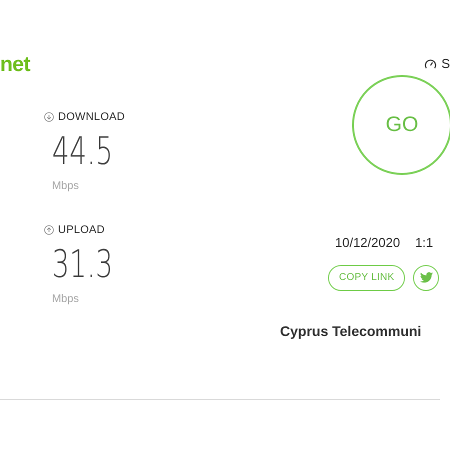 This screenshot has height=450, width=450. Describe the element at coordinates (49, 117) in the screenshot. I see `down-arrow-icon` at that location.